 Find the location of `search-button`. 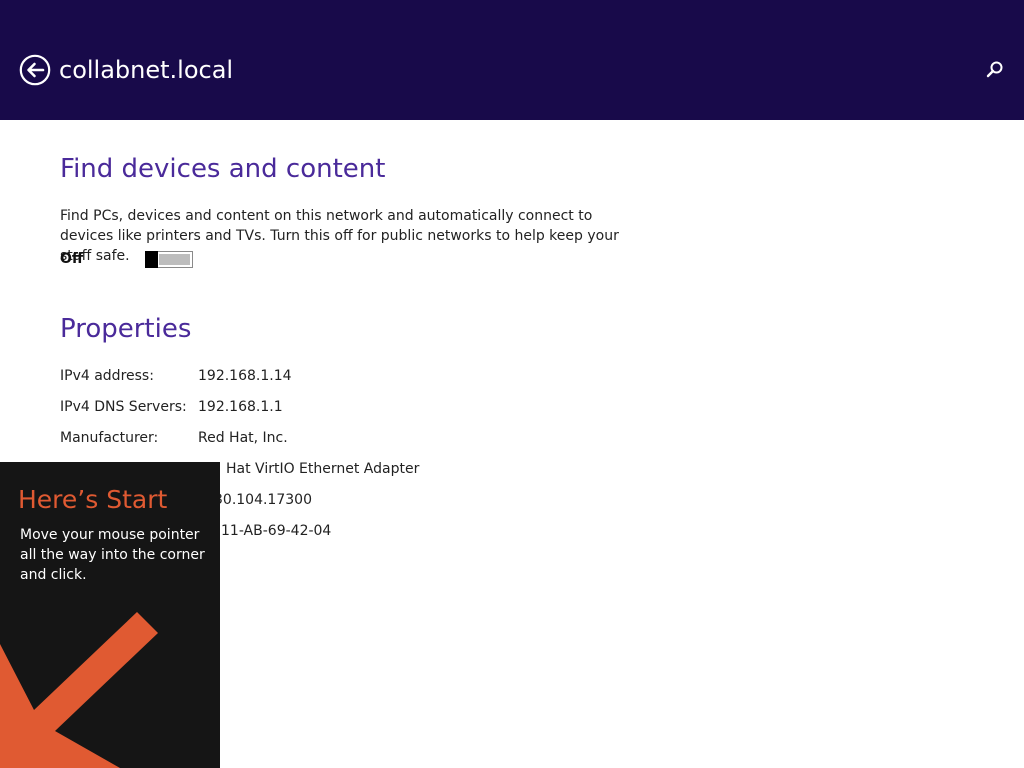

search-button is located at coordinates (995, 70).